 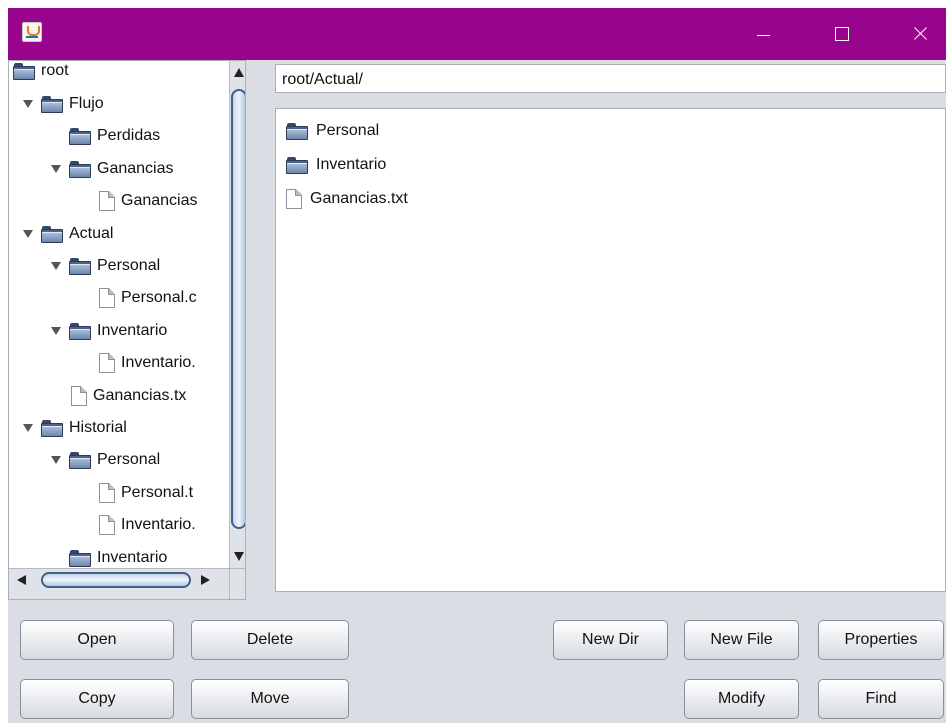 I want to click on list-item: Inventario, so click(x=336, y=165).